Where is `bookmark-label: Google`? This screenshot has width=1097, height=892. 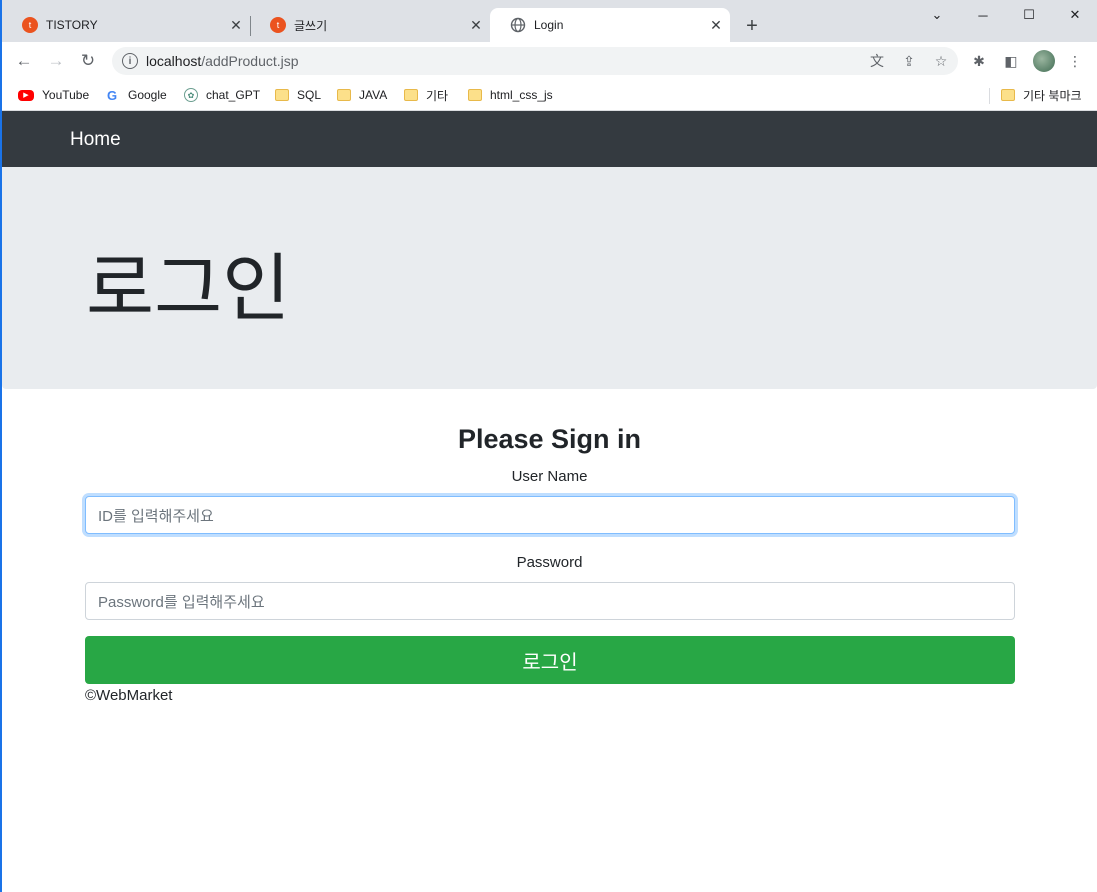 bookmark-label: Google is located at coordinates (147, 95).